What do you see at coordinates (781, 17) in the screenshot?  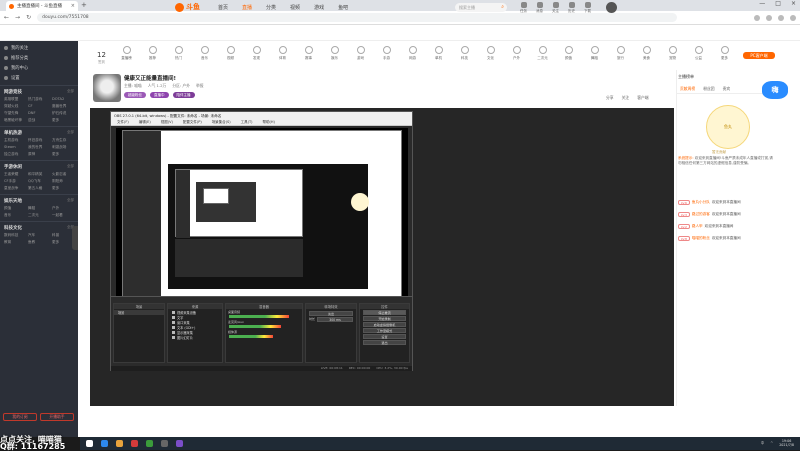 I see `profile-icon` at bounding box center [781, 17].